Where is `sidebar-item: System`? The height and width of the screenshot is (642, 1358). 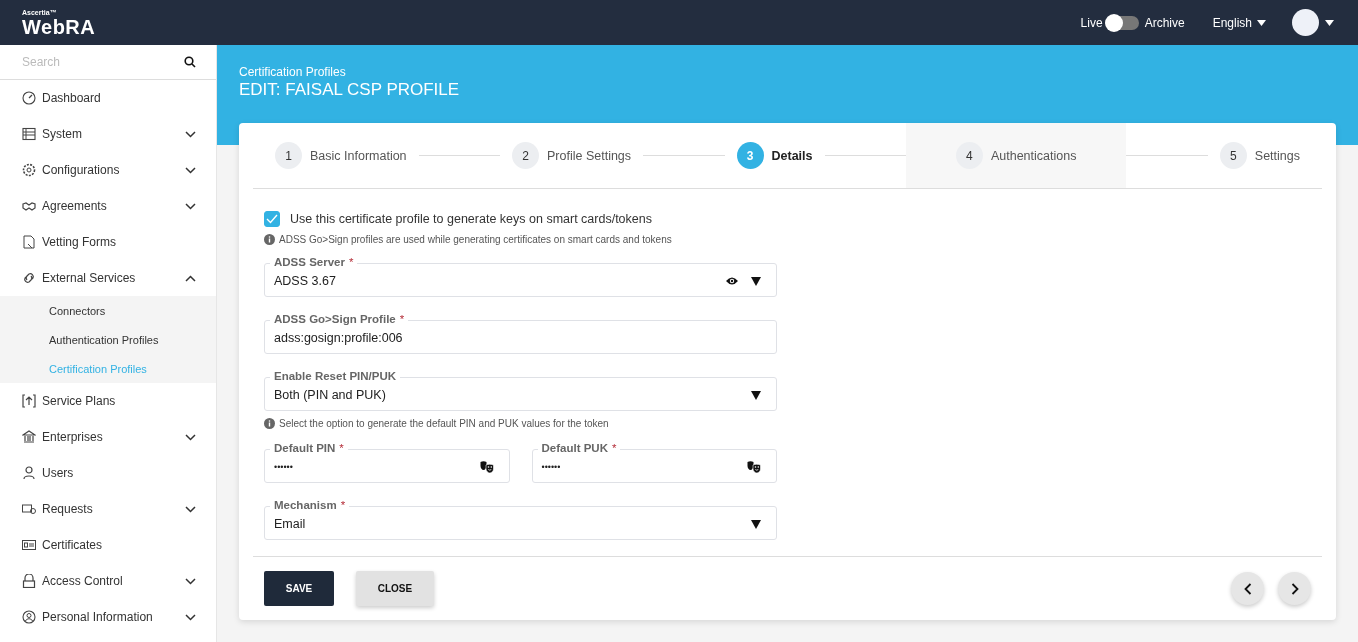 sidebar-item: System is located at coordinates (108, 134).